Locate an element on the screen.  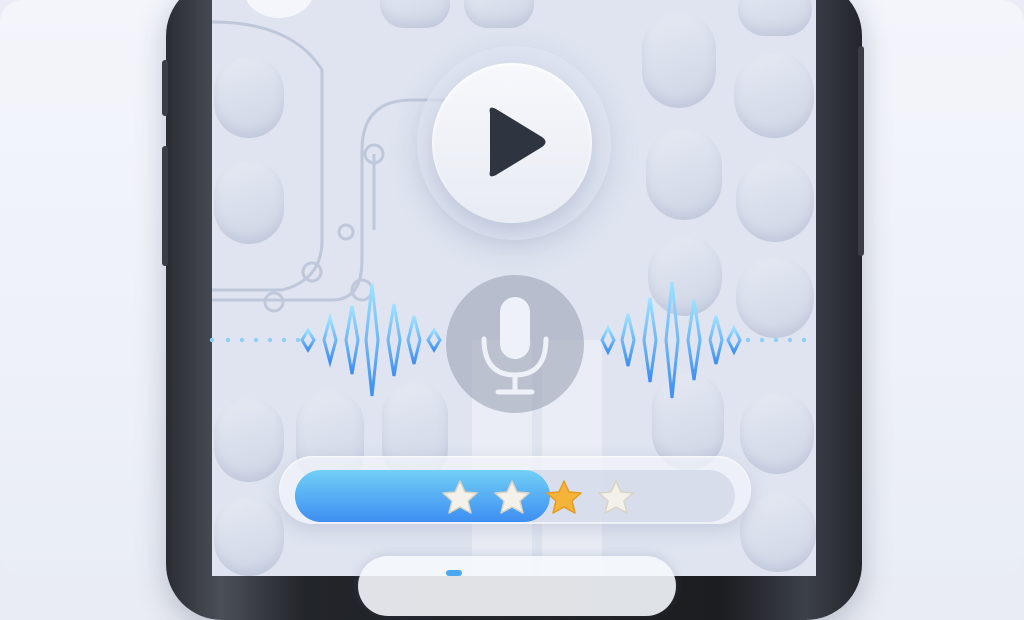
star-rating is located at coordinates (538, 498).